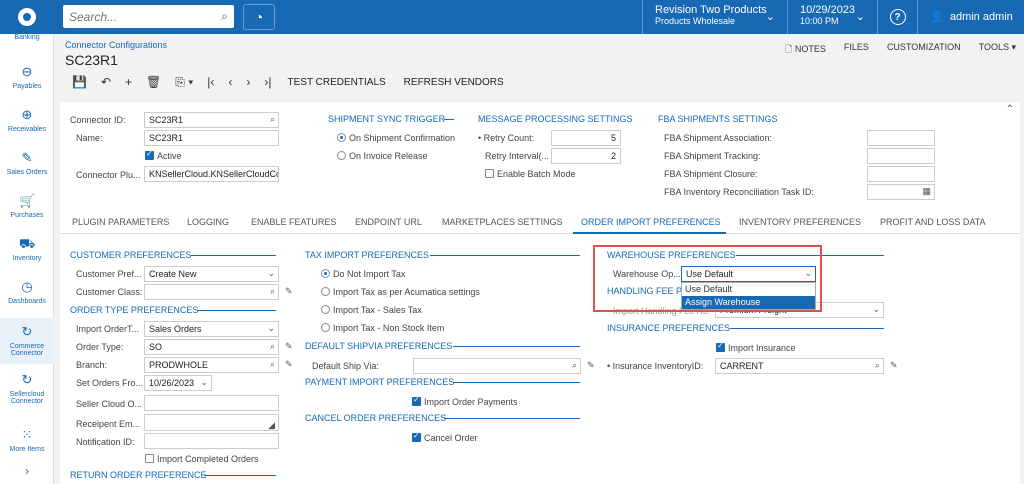 The height and width of the screenshot is (484, 1024). Describe the element at coordinates (267, 82) in the screenshot. I see `last-record-icon: ›|` at that location.